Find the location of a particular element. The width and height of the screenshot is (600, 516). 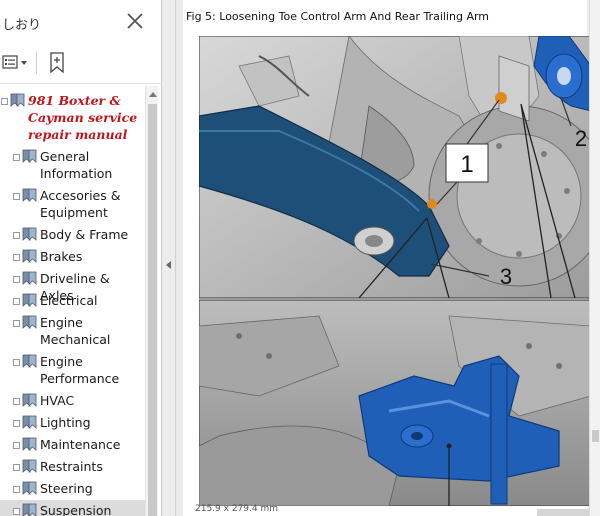

bookmark-item: Electrical is located at coordinates (73, 301).